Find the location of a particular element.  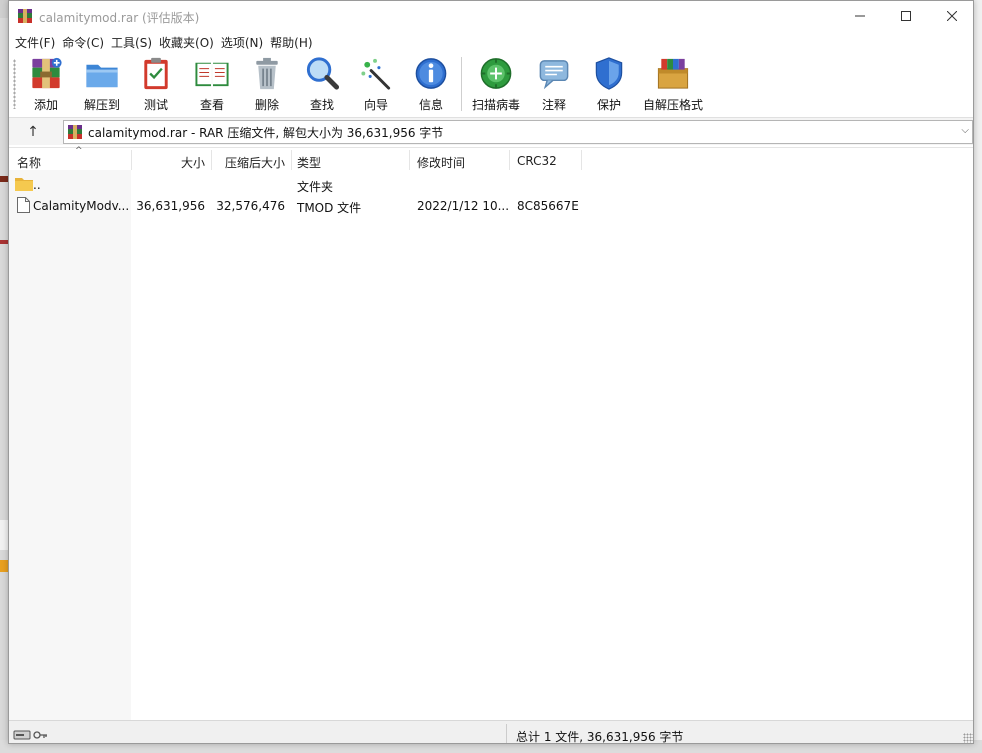

add-button: 添加 is located at coordinates (46, 84).